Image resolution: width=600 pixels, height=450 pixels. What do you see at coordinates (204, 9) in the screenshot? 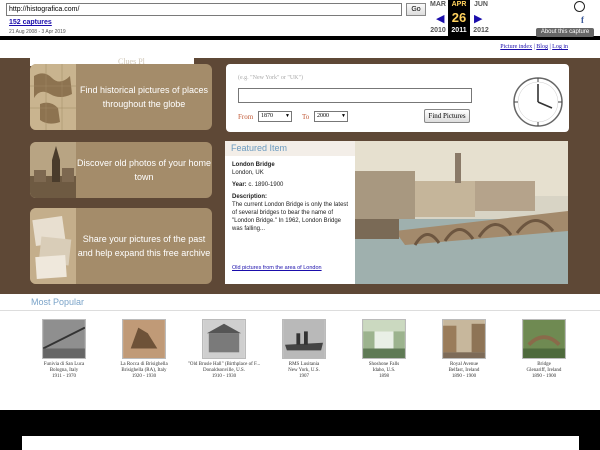
I see `wayback-url-input: http://histografica.com/` at bounding box center [204, 9].